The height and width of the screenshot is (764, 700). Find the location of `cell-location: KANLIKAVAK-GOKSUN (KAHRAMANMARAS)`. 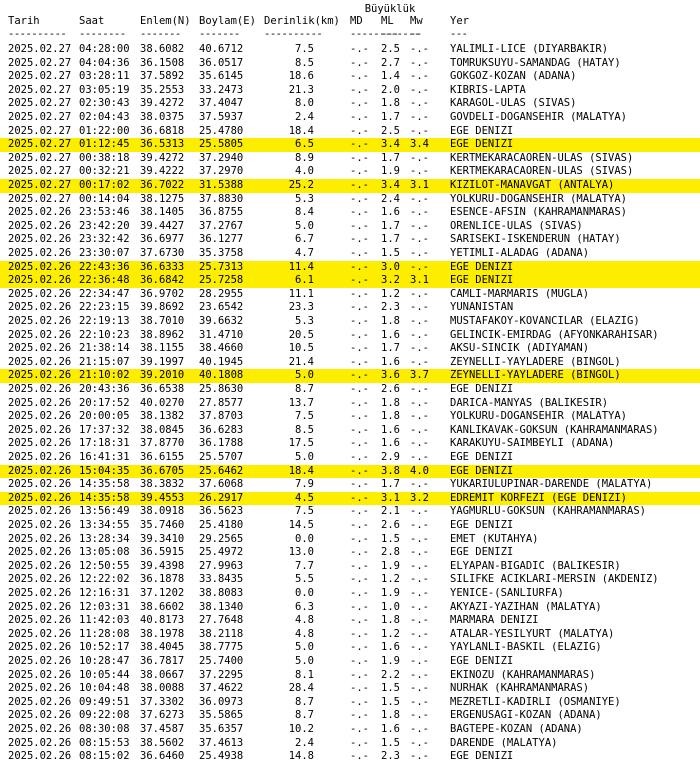

cell-location: KANLIKAVAK-GOKSUN (KAHRAMANMARAS) is located at coordinates (554, 429).